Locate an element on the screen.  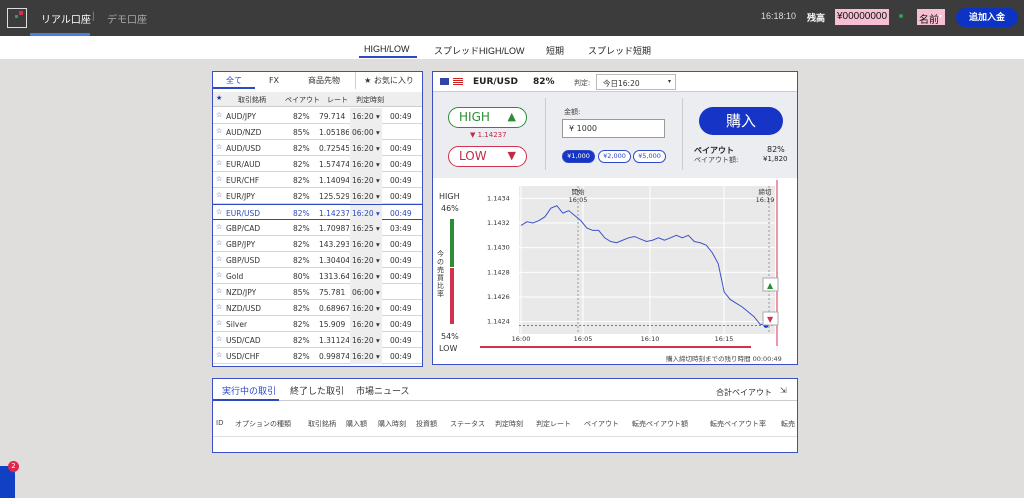
col-rate: レート is located at coordinates (337, 100).